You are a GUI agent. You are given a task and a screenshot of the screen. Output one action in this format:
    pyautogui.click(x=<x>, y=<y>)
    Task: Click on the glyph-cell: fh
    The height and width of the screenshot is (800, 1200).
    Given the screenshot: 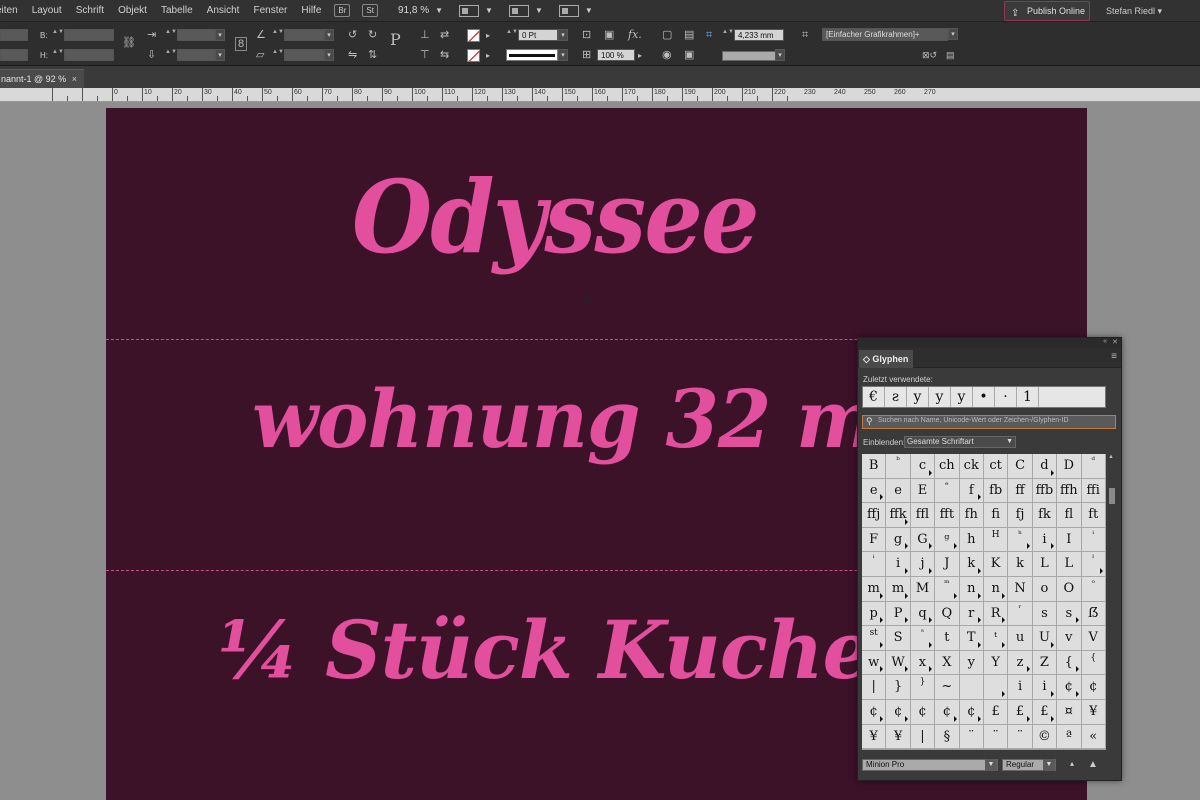 What is the action you would take?
    pyautogui.click(x=971, y=515)
    